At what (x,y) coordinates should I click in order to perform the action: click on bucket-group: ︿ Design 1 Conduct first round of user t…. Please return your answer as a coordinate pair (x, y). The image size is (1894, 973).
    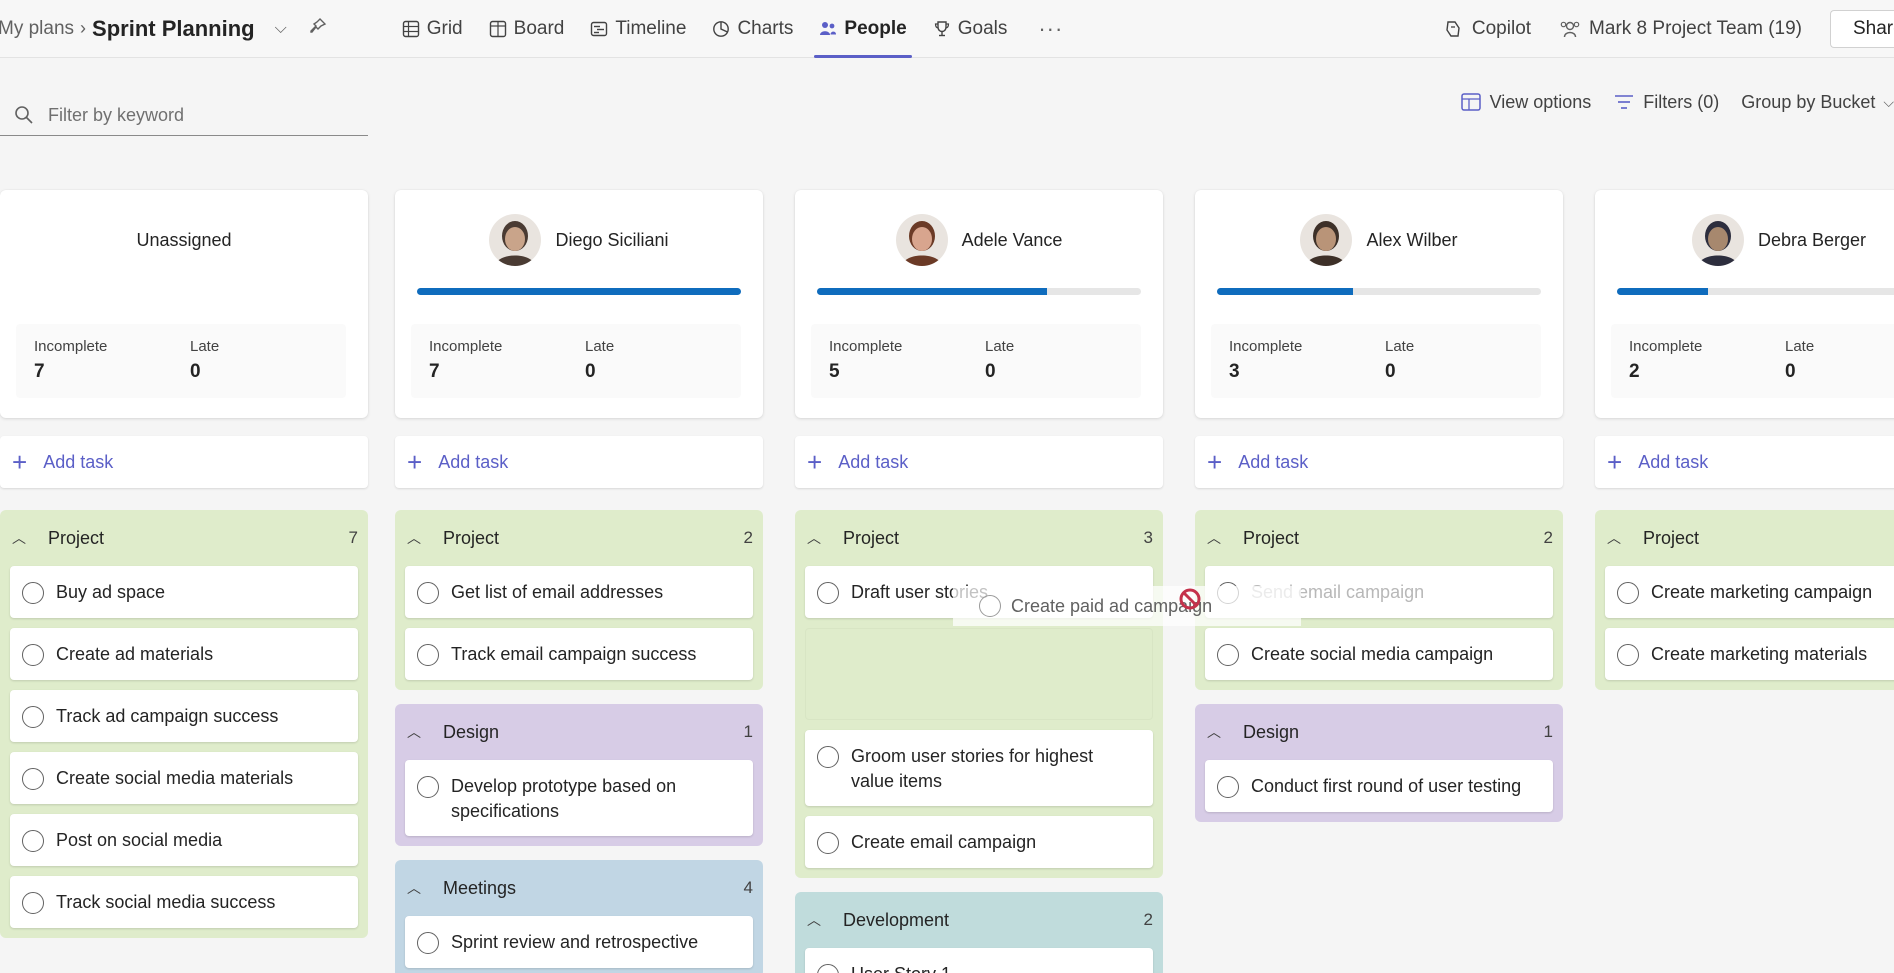
    Looking at the image, I should click on (1379, 763).